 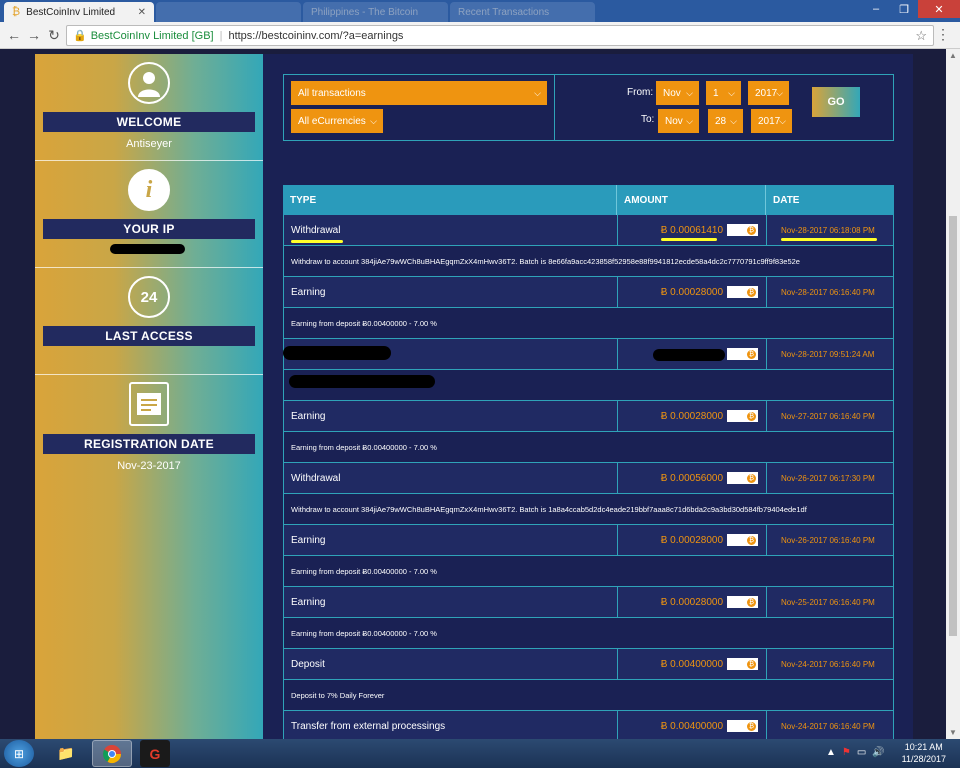 I want to click on tab-recent-transactions: Recent Transactions, so click(x=522, y=12).